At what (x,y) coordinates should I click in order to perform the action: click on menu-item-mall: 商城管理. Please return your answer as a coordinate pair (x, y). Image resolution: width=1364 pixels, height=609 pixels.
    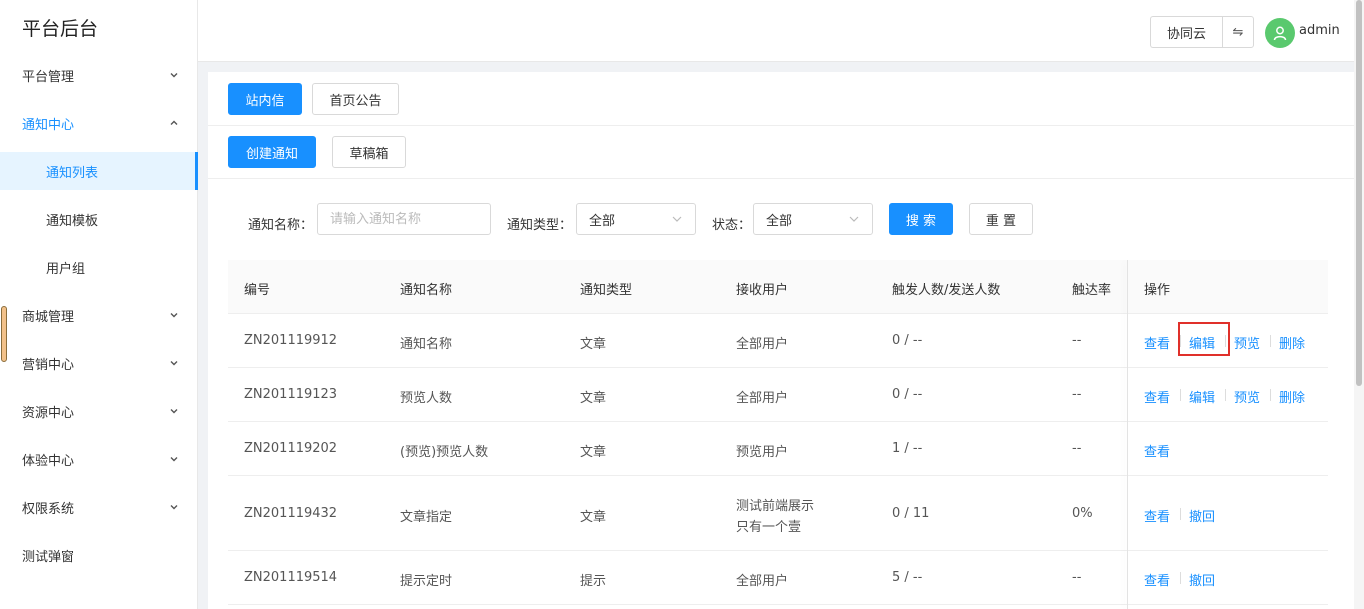
    Looking at the image, I should click on (98, 315).